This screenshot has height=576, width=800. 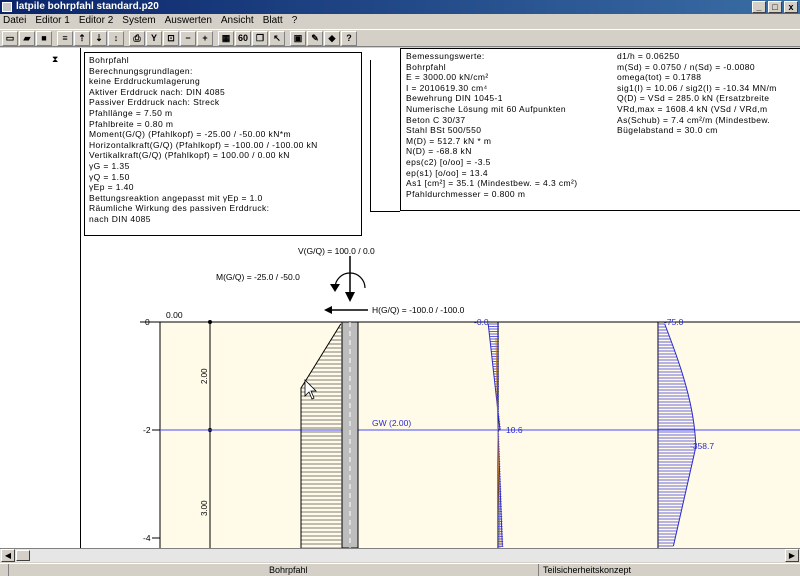 I want to click on printer-icon: ⎙, so click(x=137, y=38).